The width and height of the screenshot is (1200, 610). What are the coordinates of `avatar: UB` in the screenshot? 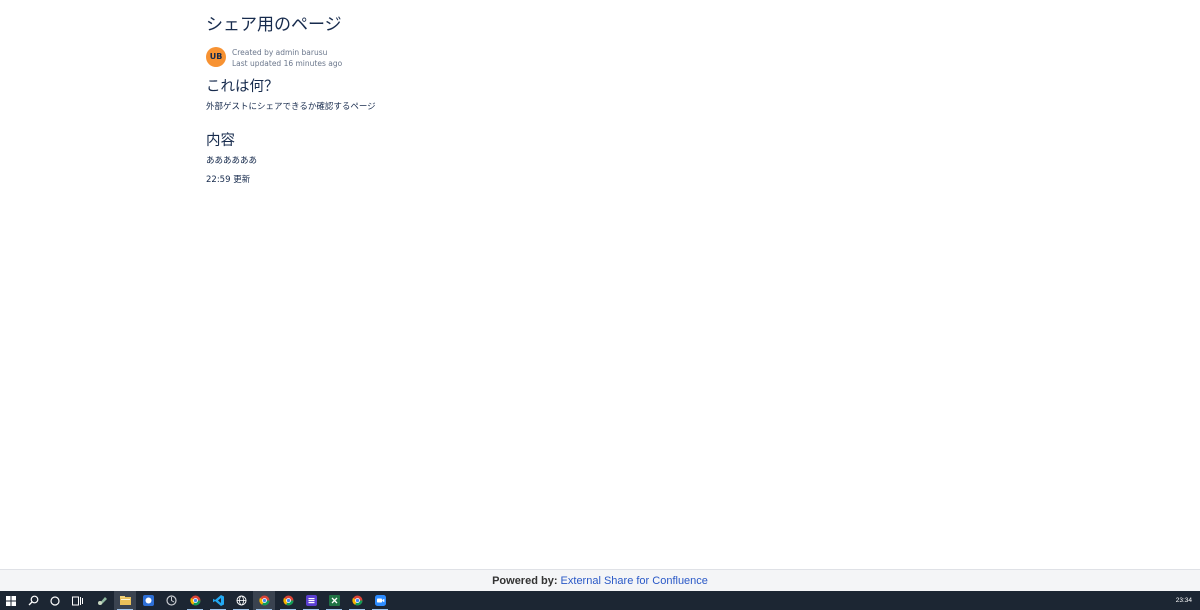 It's located at (216, 57).